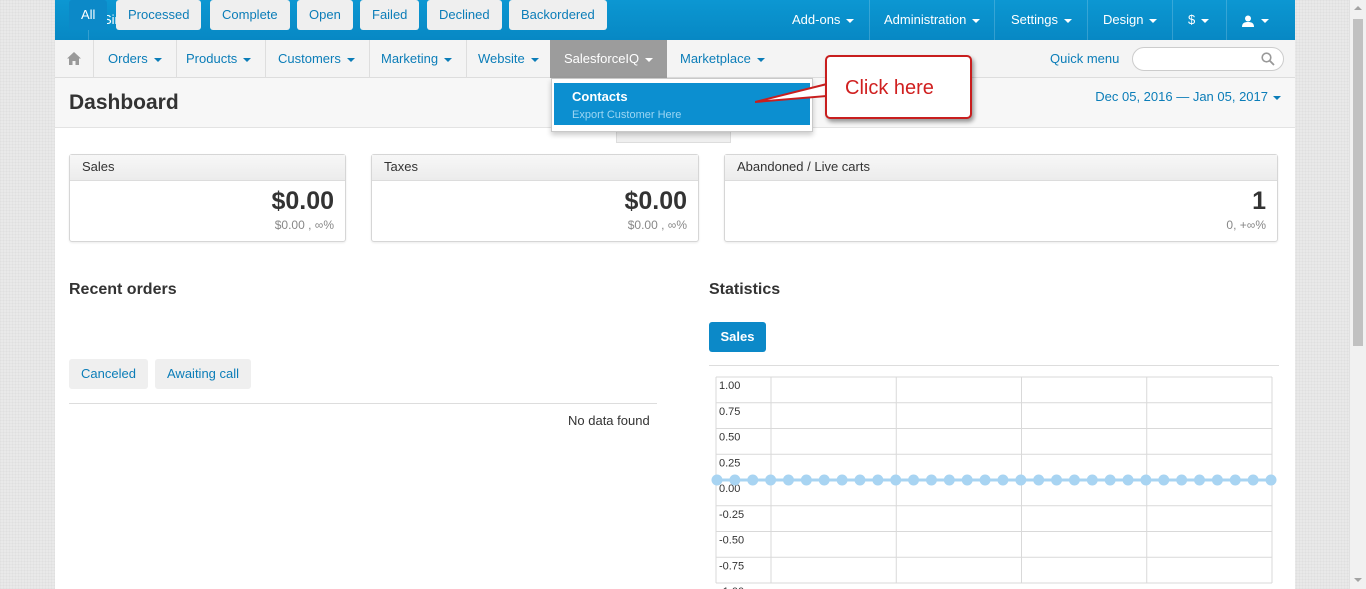 This screenshot has height=589, width=1366. I want to click on date-range-picker: Dec 05, 2016 — Jan 05, 2017, so click(1188, 96).